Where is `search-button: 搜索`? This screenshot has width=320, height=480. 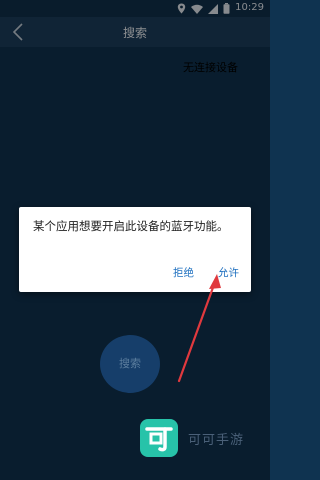
search-button: 搜索 is located at coordinates (130, 364).